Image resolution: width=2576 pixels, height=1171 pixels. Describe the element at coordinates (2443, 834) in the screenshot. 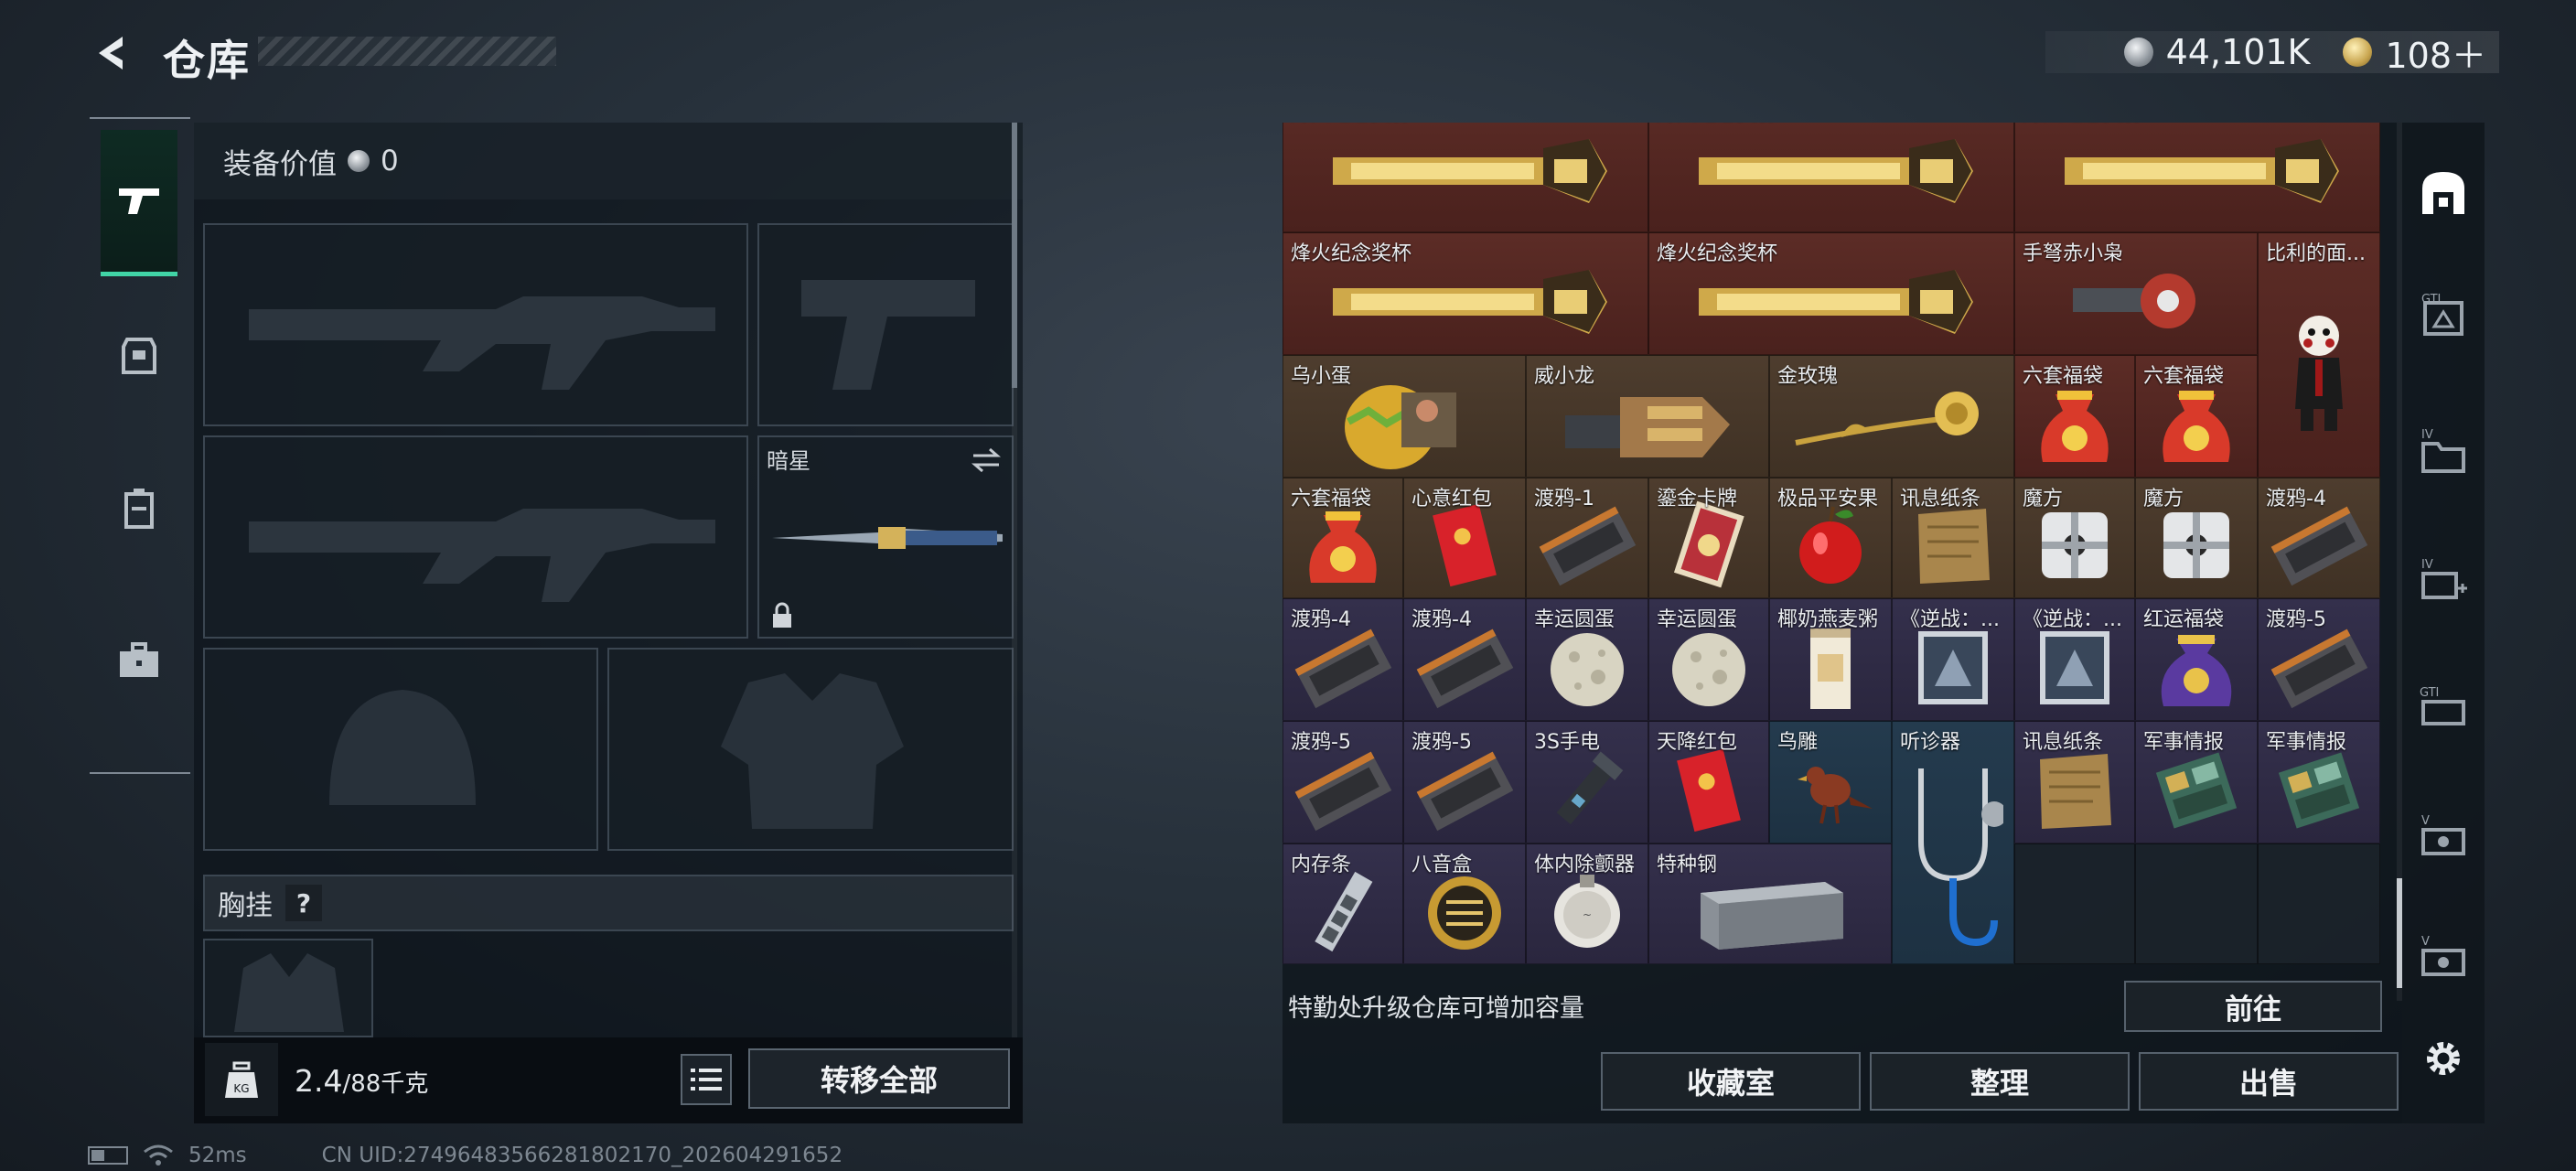

I see `v-case-icon: V` at that location.